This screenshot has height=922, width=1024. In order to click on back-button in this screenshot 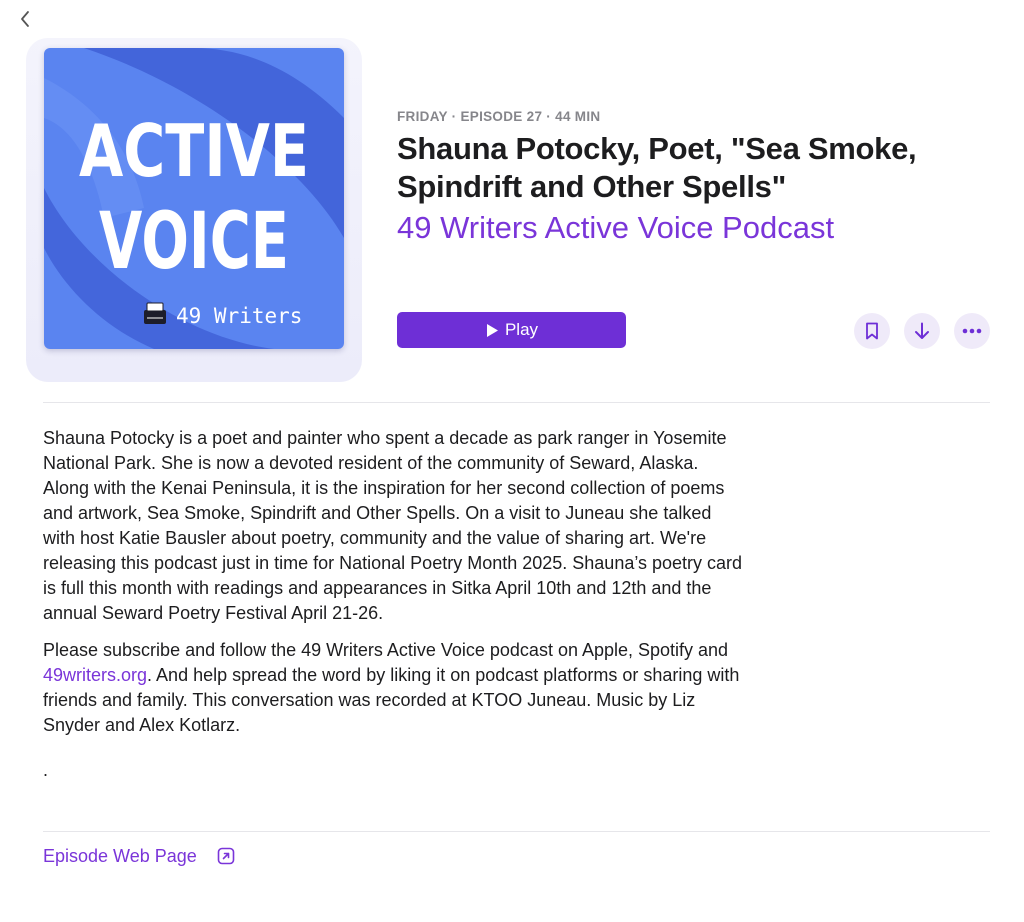, I will do `click(25, 19)`.